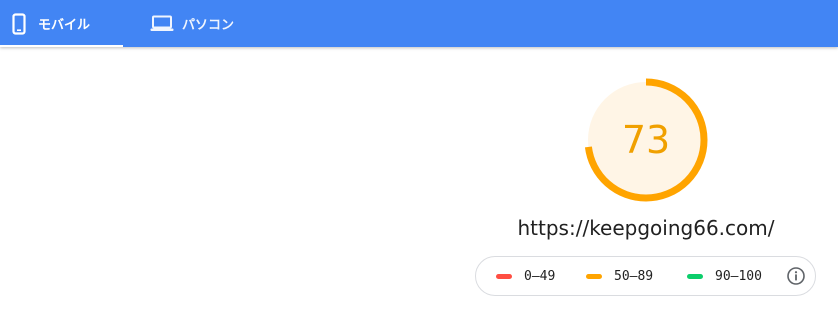 The image size is (838, 311). Describe the element at coordinates (19, 23) in the screenshot. I see `smartphone-icon` at that location.